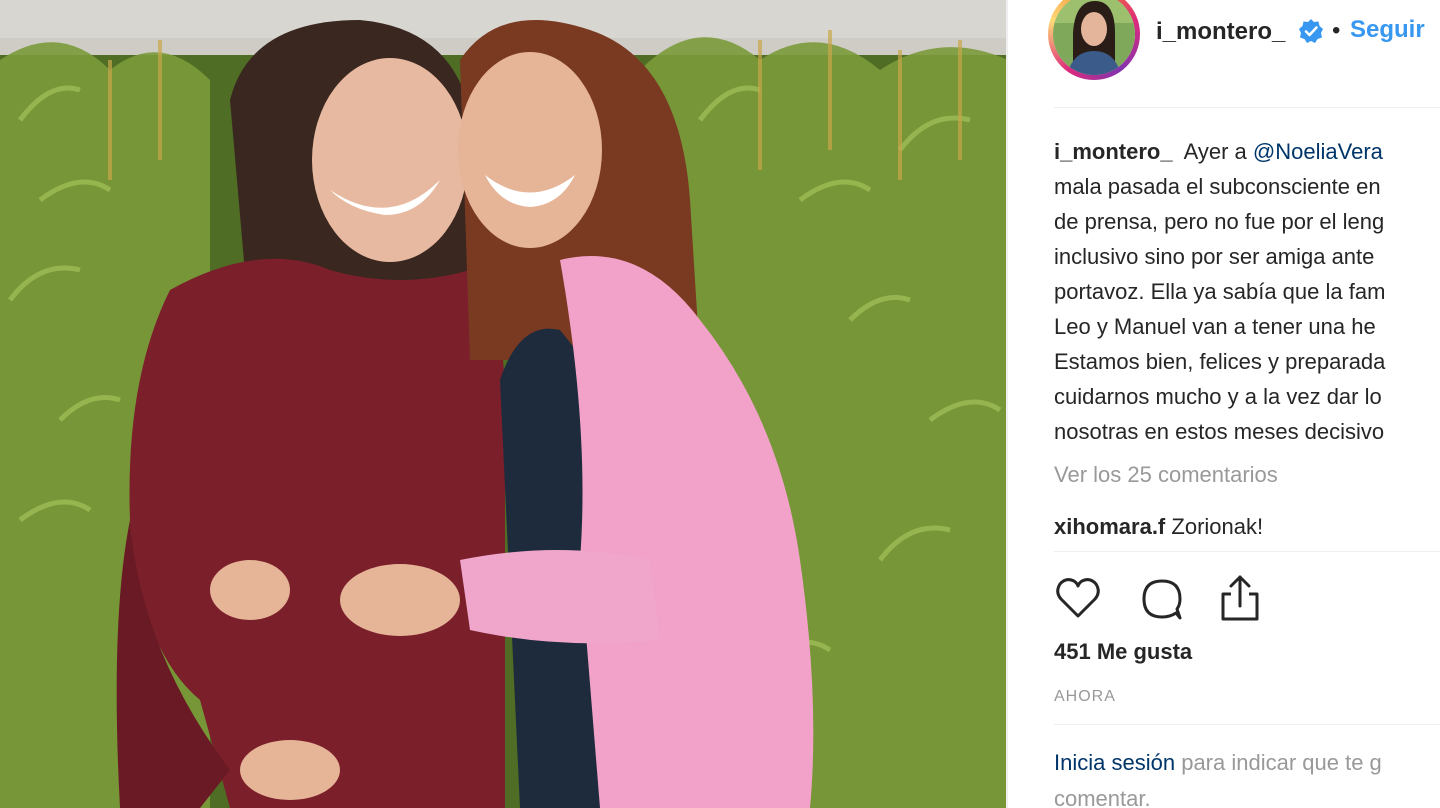 This screenshot has height=808, width=1440. I want to click on footer-divider, so click(1247, 724).